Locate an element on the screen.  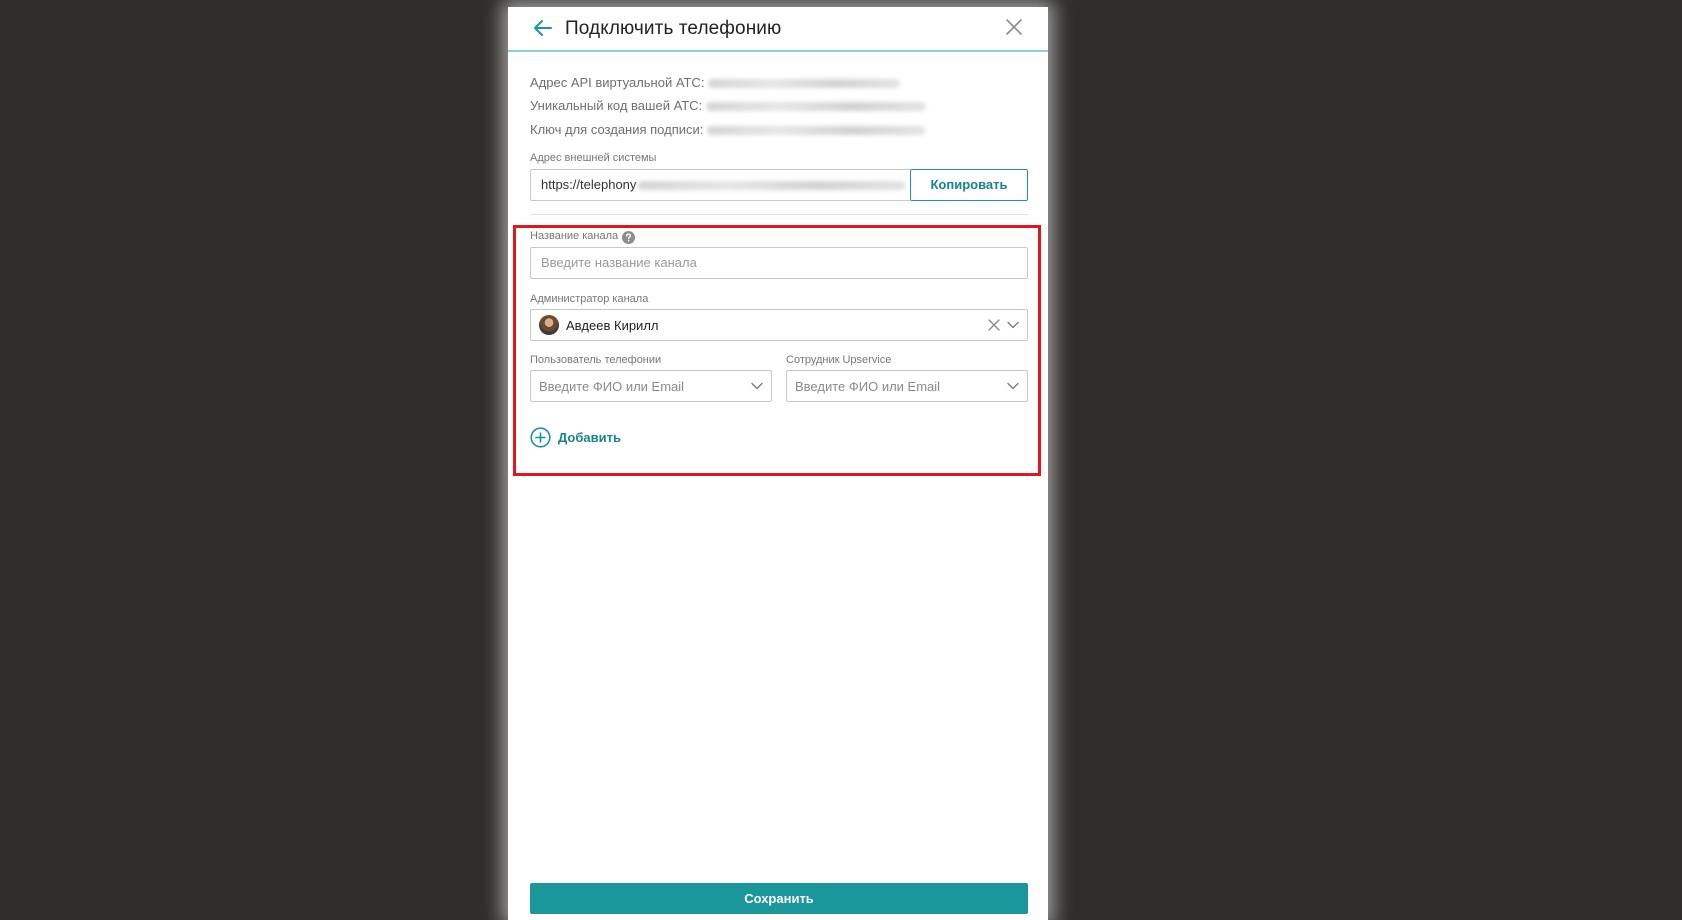
arrow-left-icon is located at coordinates (543, 28).